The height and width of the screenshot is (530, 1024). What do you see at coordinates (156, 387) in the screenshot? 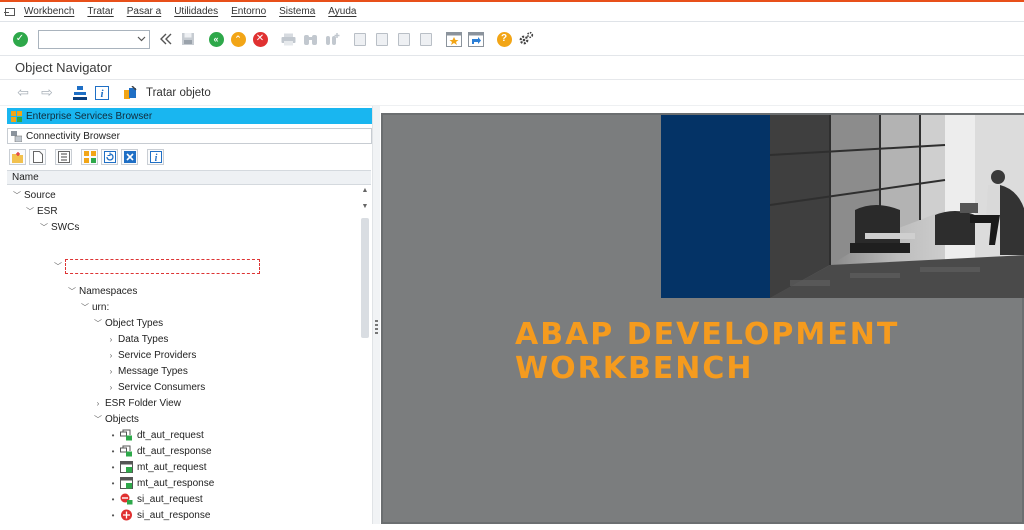
I see `tree-node-service-consumers: › Service Consumers` at bounding box center [156, 387].